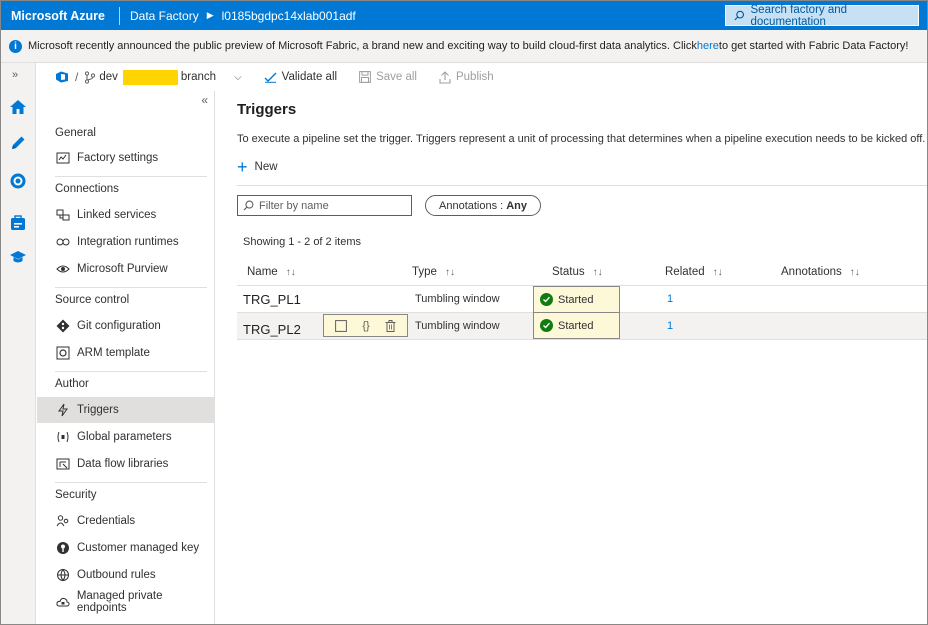 This screenshot has width=928, height=625. What do you see at coordinates (248, 205) in the screenshot?
I see `search-icon` at bounding box center [248, 205].